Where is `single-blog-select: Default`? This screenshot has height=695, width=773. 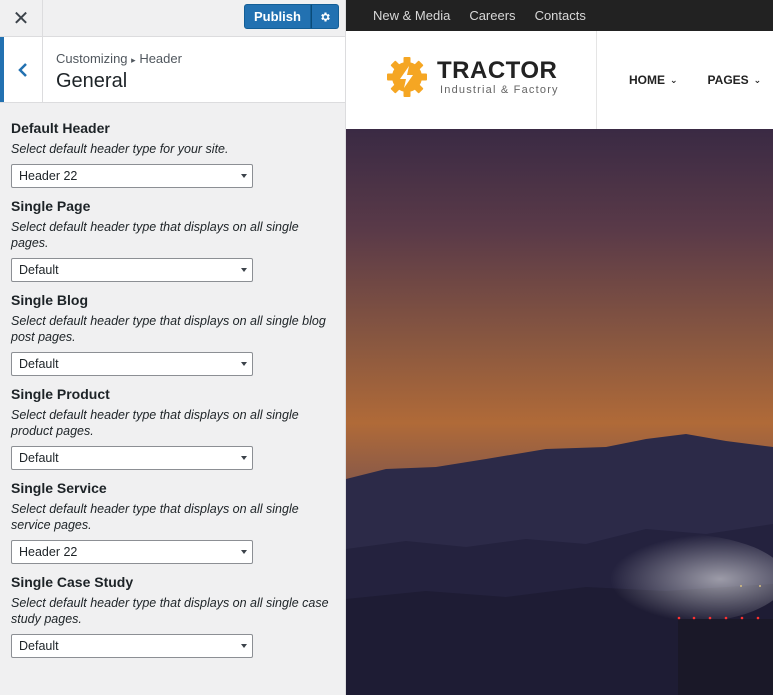 single-blog-select: Default is located at coordinates (132, 364).